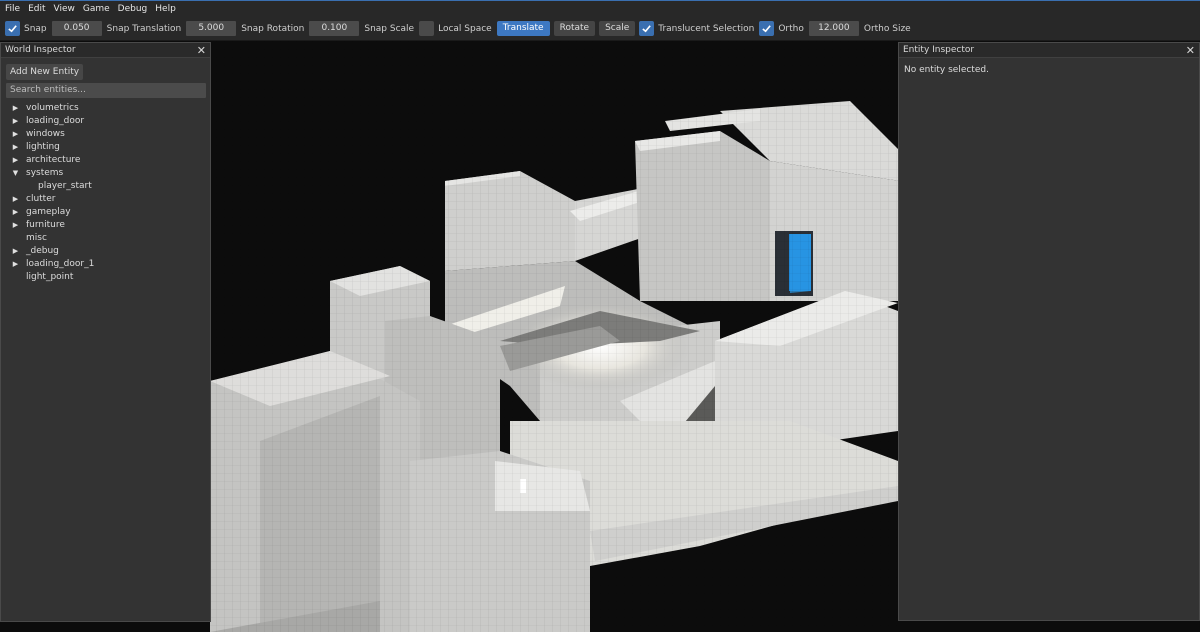 Image resolution: width=1200 pixels, height=632 pixels. What do you see at coordinates (165, 9) in the screenshot?
I see `menu-help: Help` at bounding box center [165, 9].